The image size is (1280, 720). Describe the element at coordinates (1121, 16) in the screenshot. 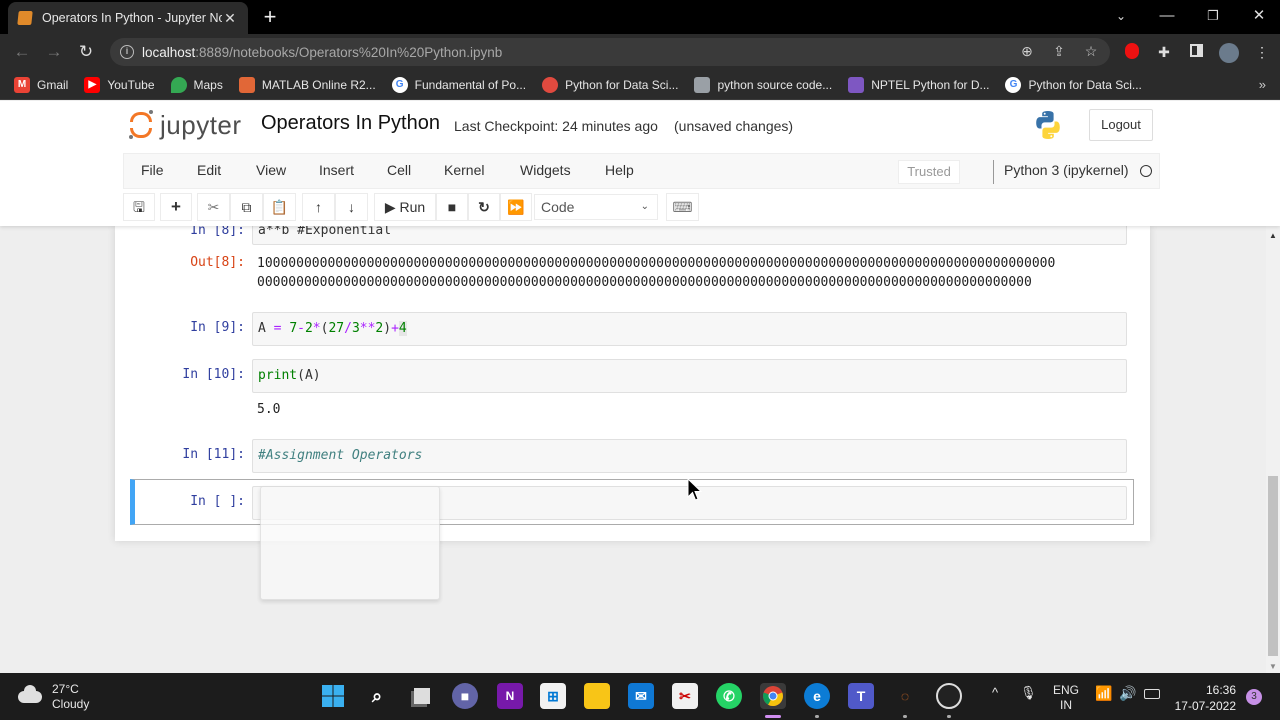

I see `tab-search-icon: ⌄` at that location.